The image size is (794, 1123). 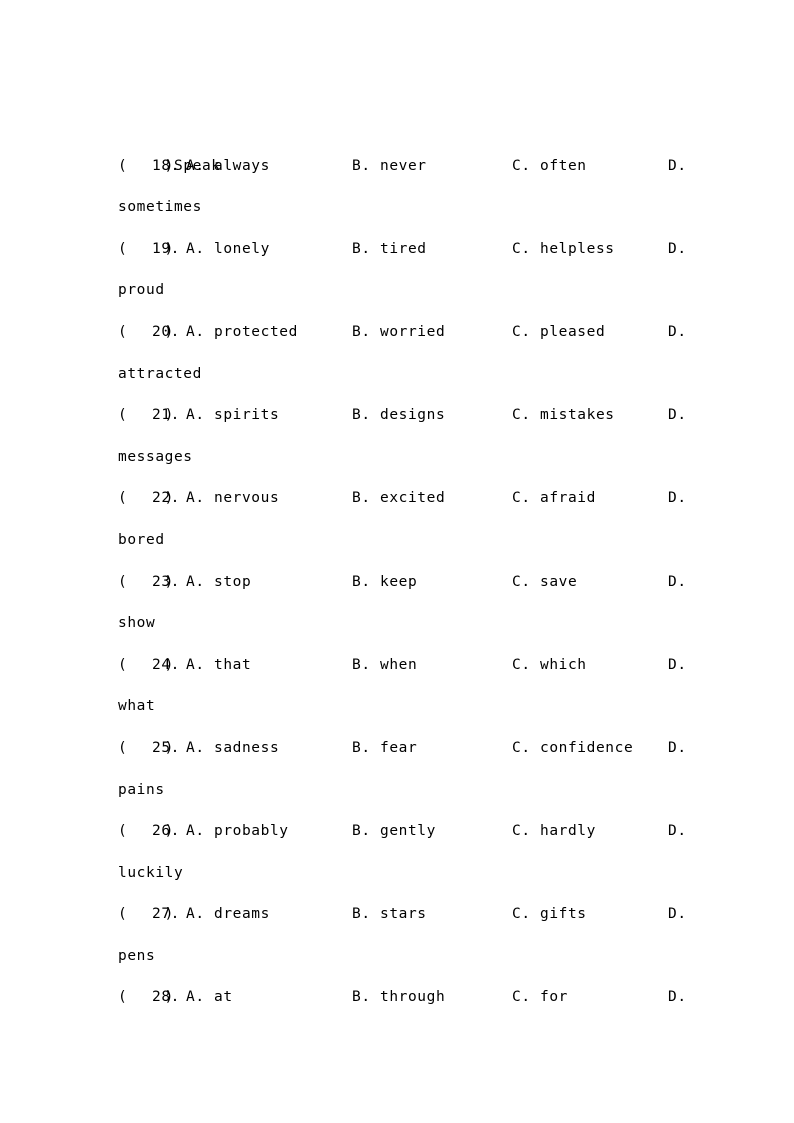 What do you see at coordinates (150, 873) in the screenshot?
I see `option-d-continuation-text: luckily` at bounding box center [150, 873].